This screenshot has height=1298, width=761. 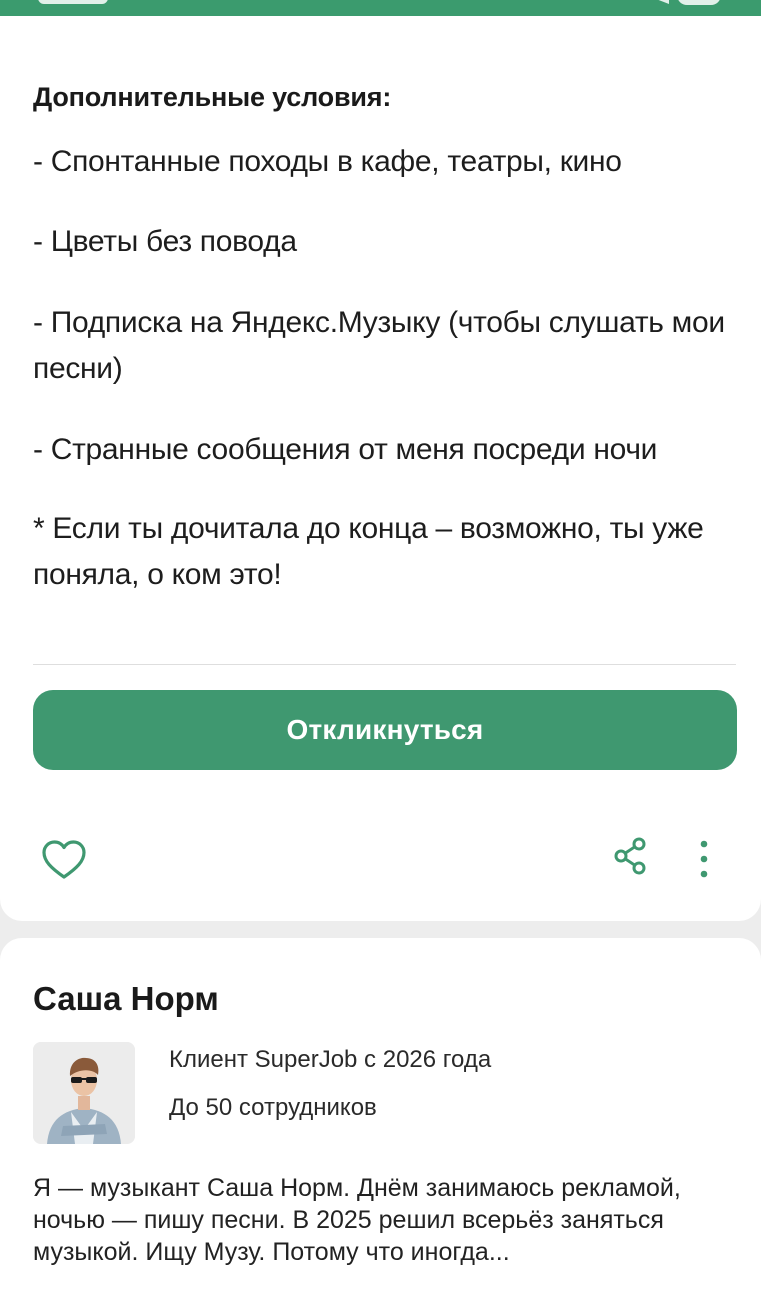 I want to click on divider, so click(x=384, y=664).